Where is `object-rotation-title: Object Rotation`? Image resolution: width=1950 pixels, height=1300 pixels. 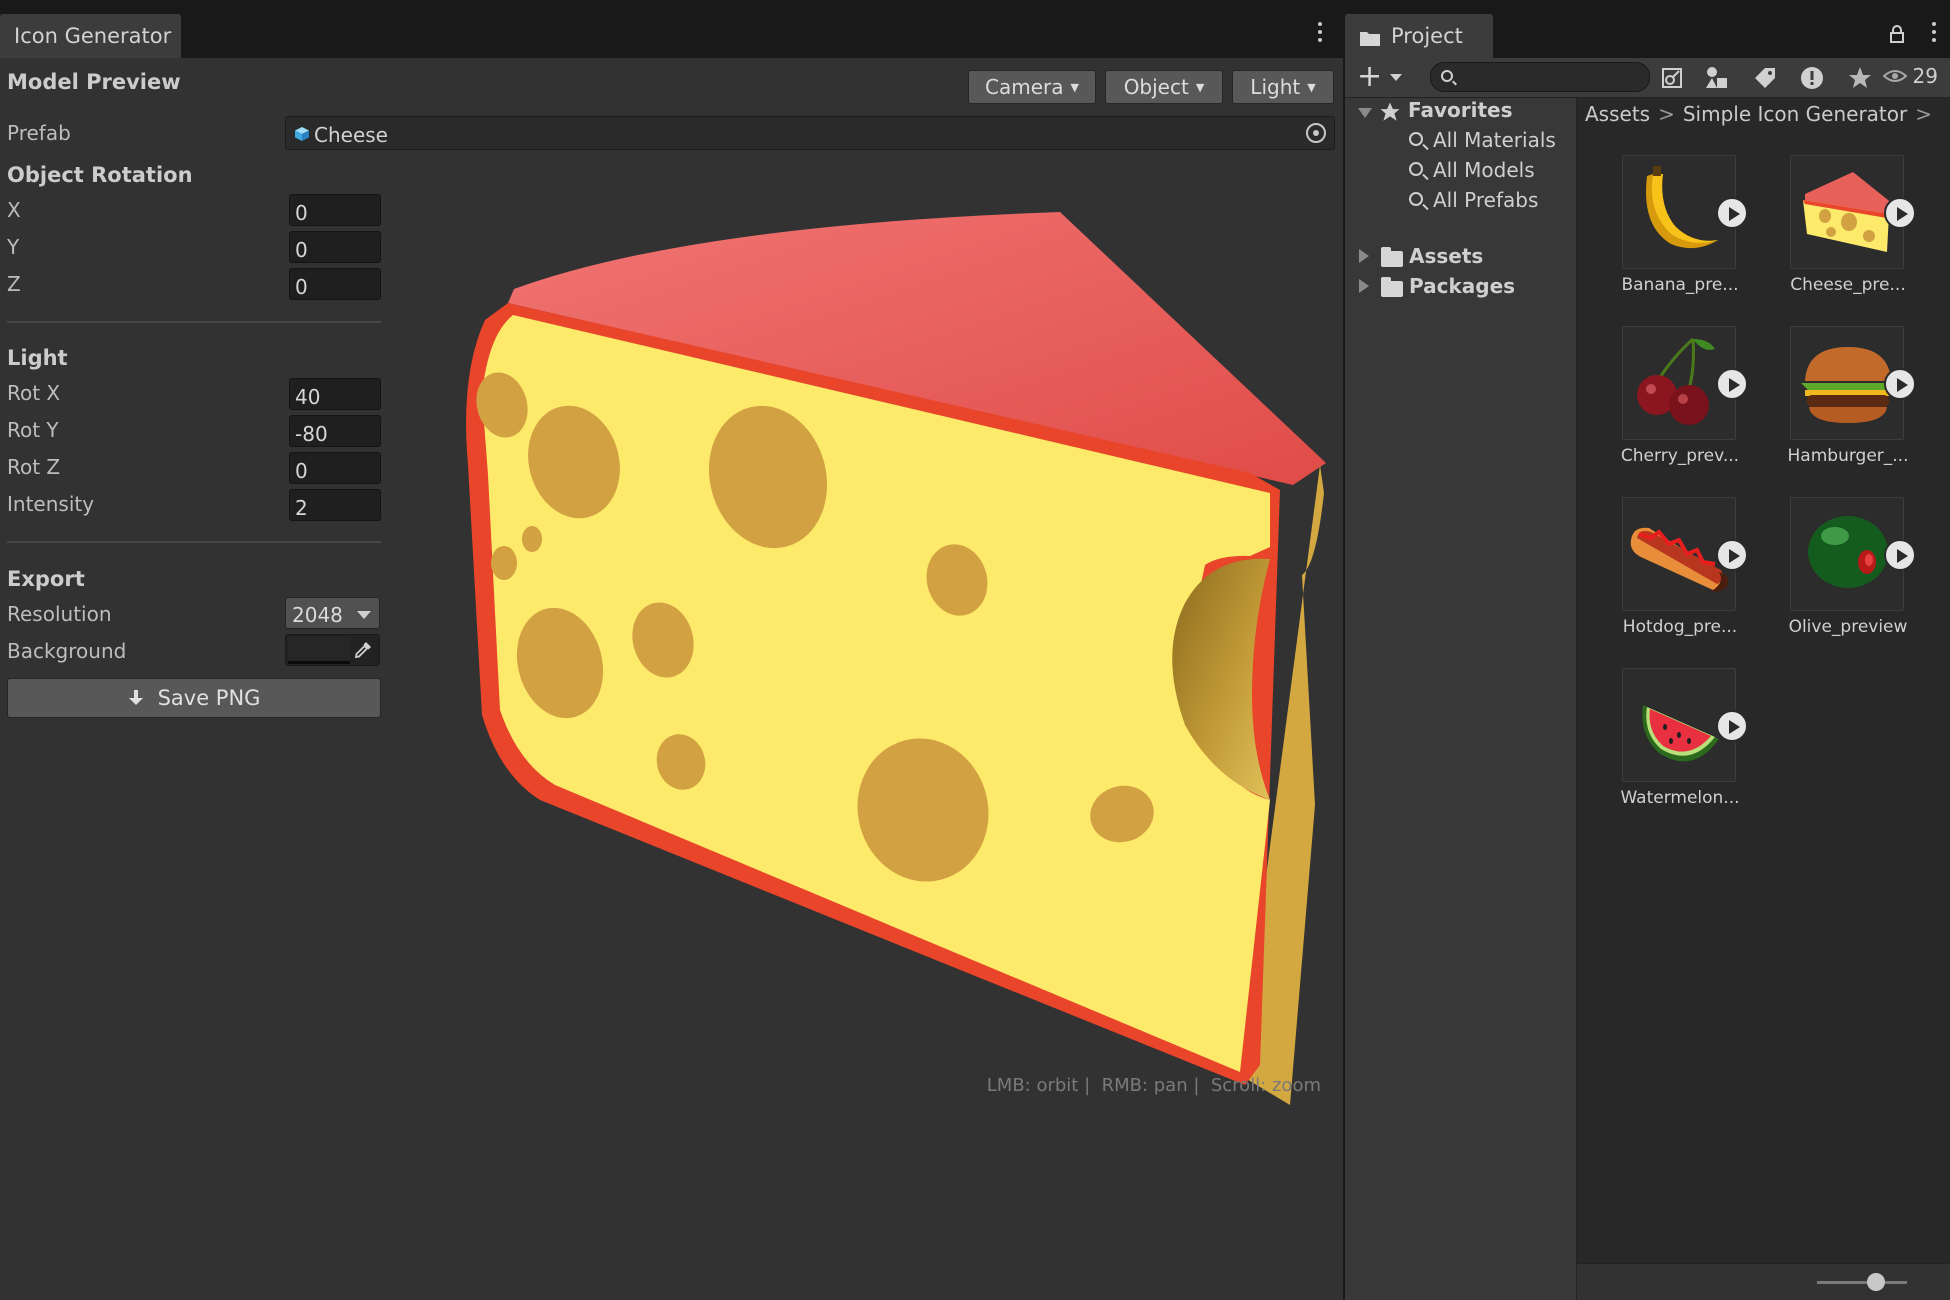 object-rotation-title: Object Rotation is located at coordinates (100, 175).